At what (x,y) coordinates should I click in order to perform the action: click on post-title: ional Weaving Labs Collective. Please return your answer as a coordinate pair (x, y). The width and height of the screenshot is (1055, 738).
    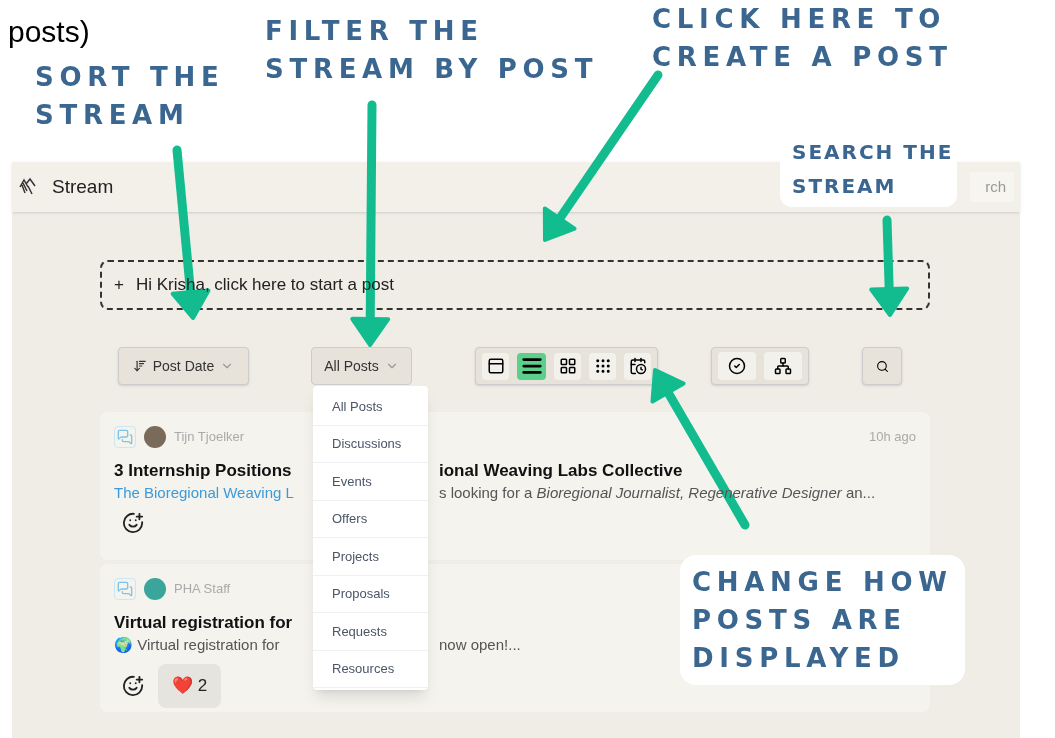
    Looking at the image, I should click on (561, 471).